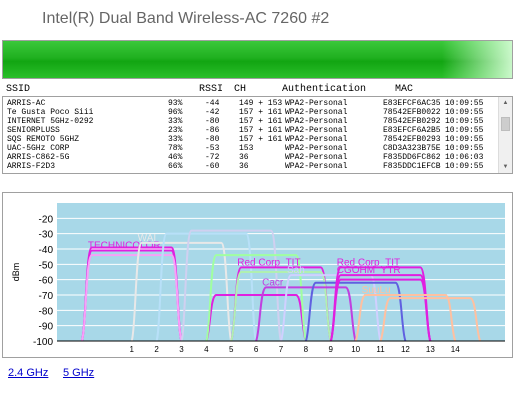 The image size is (519, 402). I want to click on row-rssi: -42, so click(212, 112).